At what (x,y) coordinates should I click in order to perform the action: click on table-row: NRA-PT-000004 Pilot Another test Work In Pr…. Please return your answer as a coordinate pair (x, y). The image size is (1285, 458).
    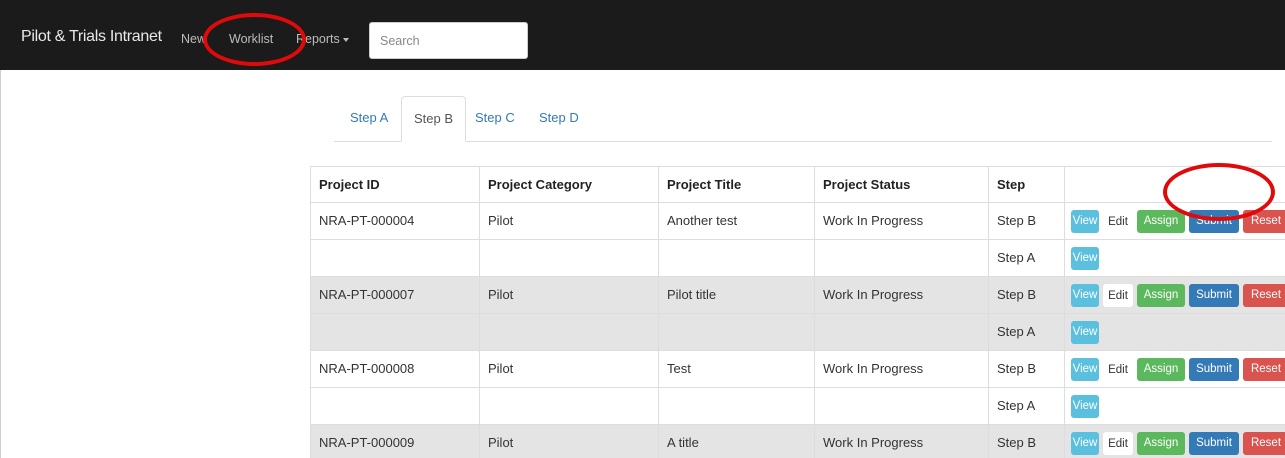
    Looking at the image, I should click on (797, 220).